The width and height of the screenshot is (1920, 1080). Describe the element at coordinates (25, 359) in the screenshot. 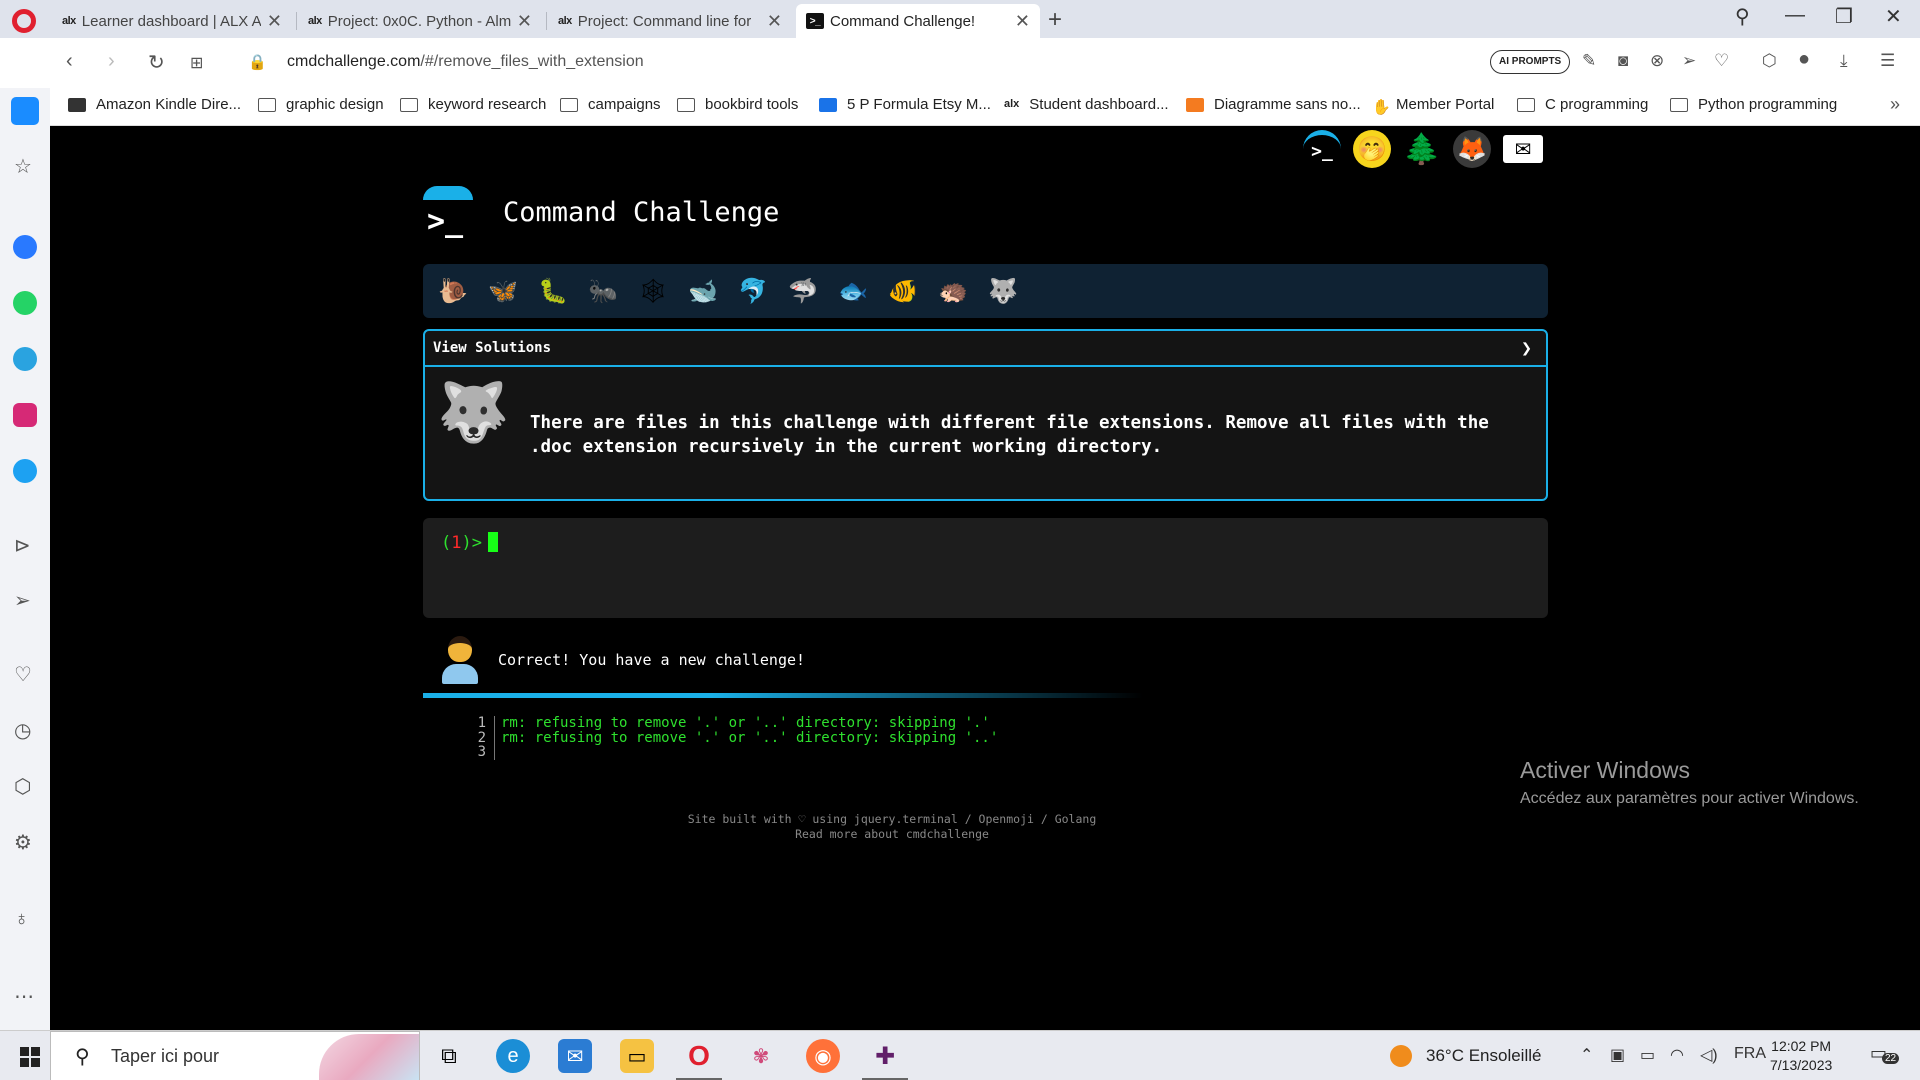

I see `telegram-icon` at that location.